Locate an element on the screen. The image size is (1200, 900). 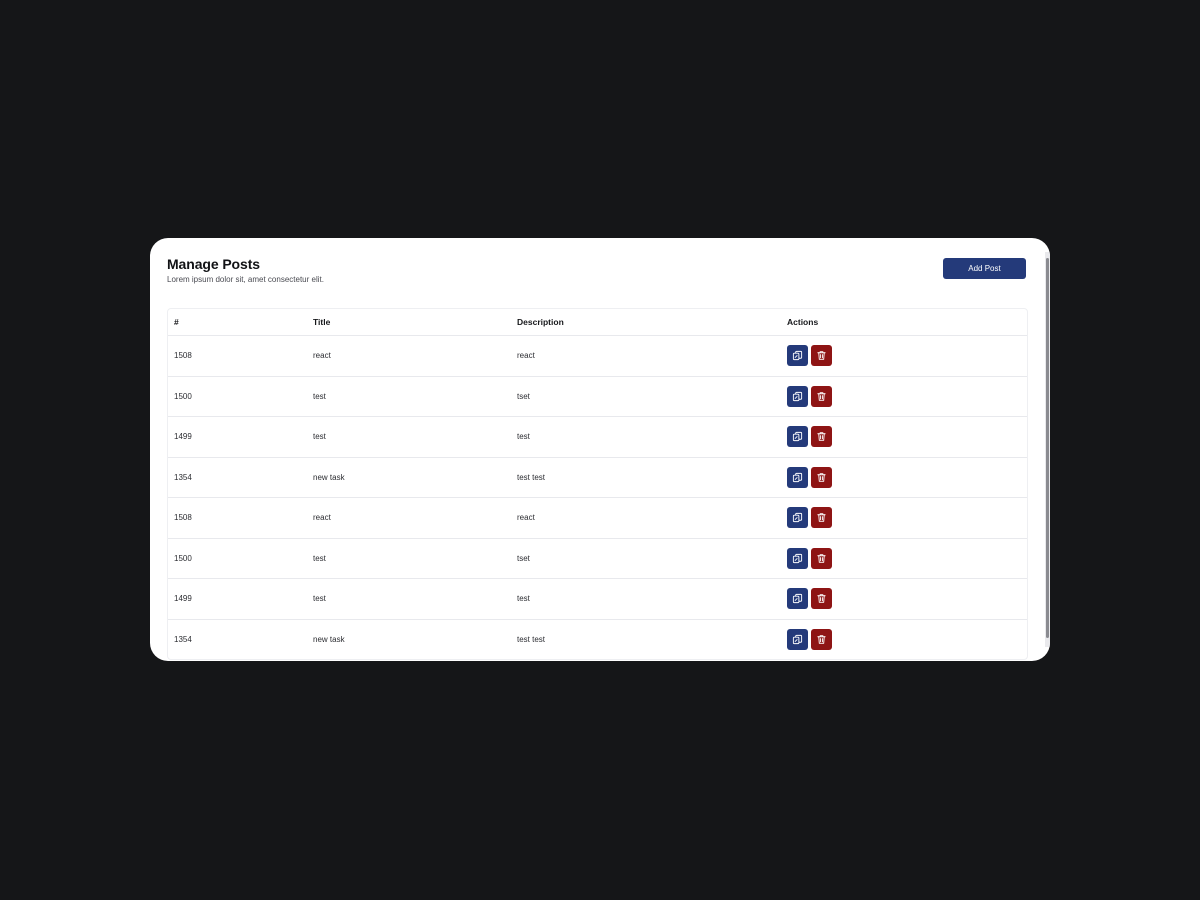
table-header-row: # Title Description Actions is located at coordinates (597, 322).